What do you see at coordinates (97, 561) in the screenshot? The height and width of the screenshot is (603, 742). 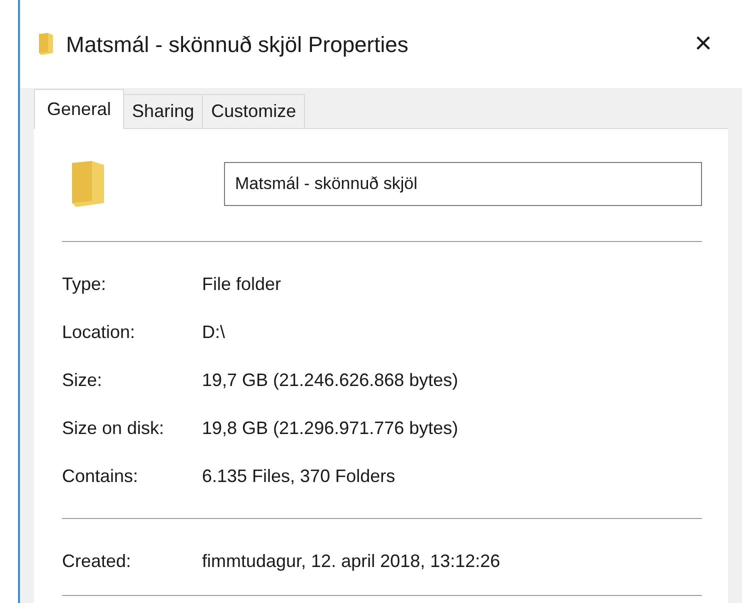 I see `property-label: Created:` at bounding box center [97, 561].